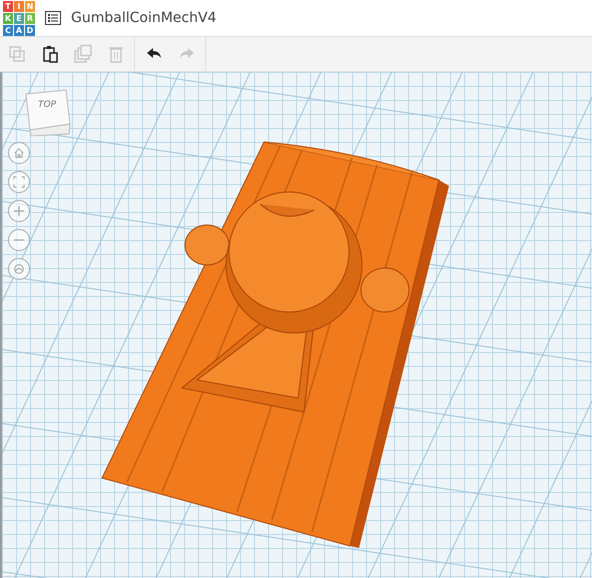 The height and width of the screenshot is (578, 592). What do you see at coordinates (143, 18) in the screenshot?
I see `document-title: GumballCoinMechV4` at bounding box center [143, 18].